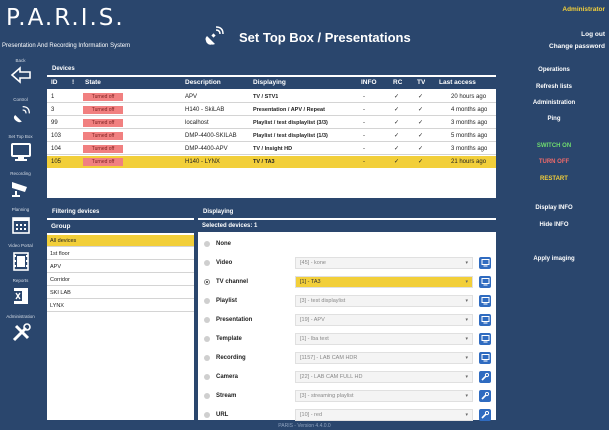  What do you see at coordinates (20, 111) in the screenshot?
I see `sidebar-item-control: Control` at bounding box center [20, 111].